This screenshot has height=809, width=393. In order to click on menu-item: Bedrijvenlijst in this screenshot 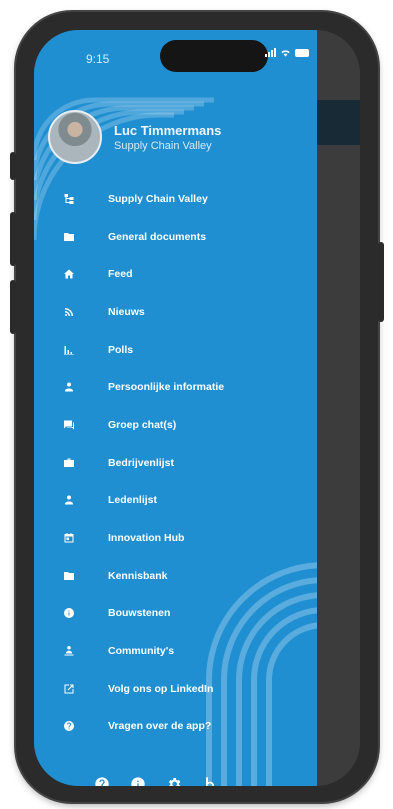, I will do `click(175, 463)`.